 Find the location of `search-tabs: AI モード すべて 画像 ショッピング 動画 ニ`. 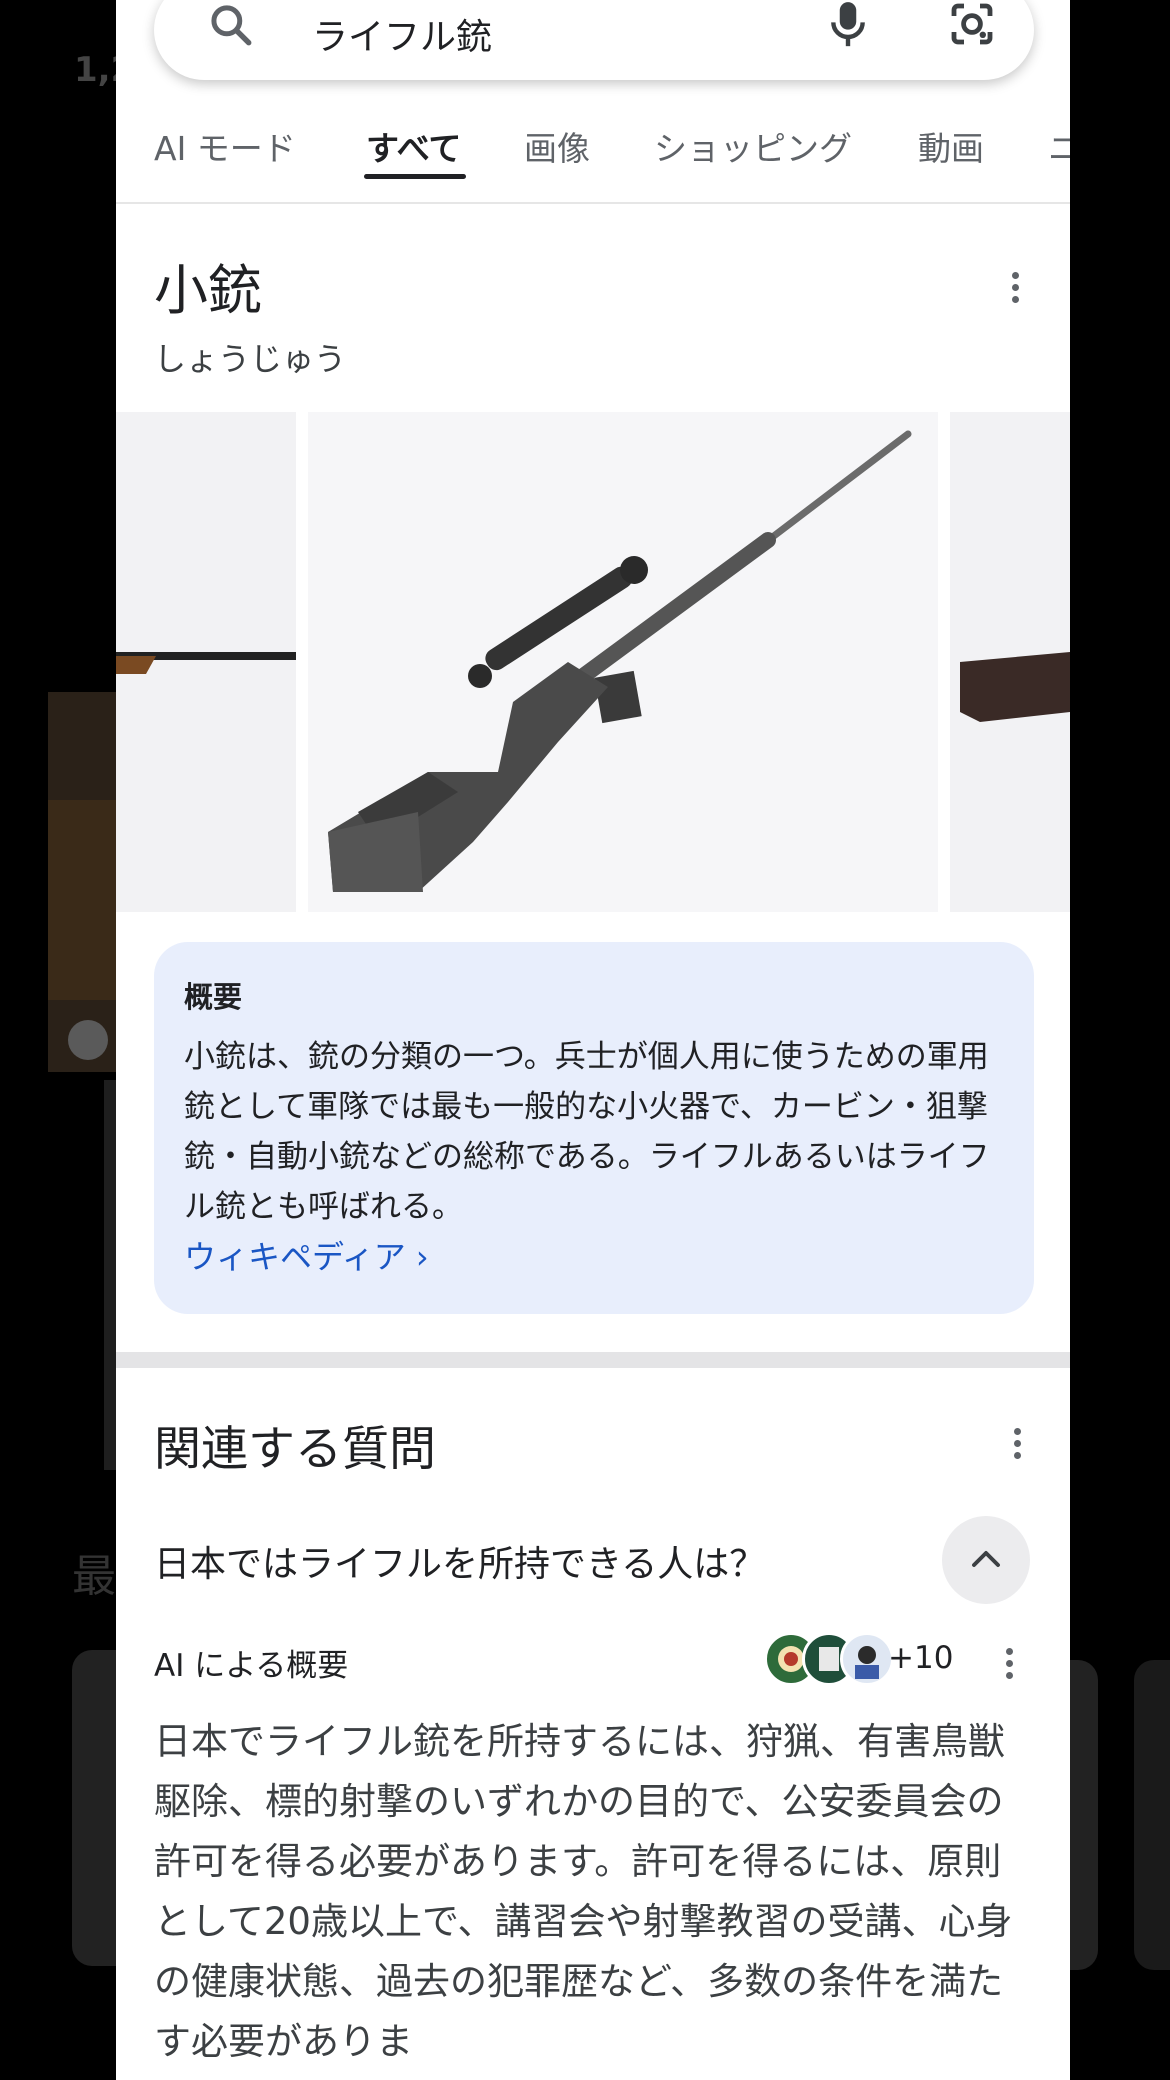

search-tabs: AI モード すべて 画像 ショッピング 動画 ニ is located at coordinates (593, 157).